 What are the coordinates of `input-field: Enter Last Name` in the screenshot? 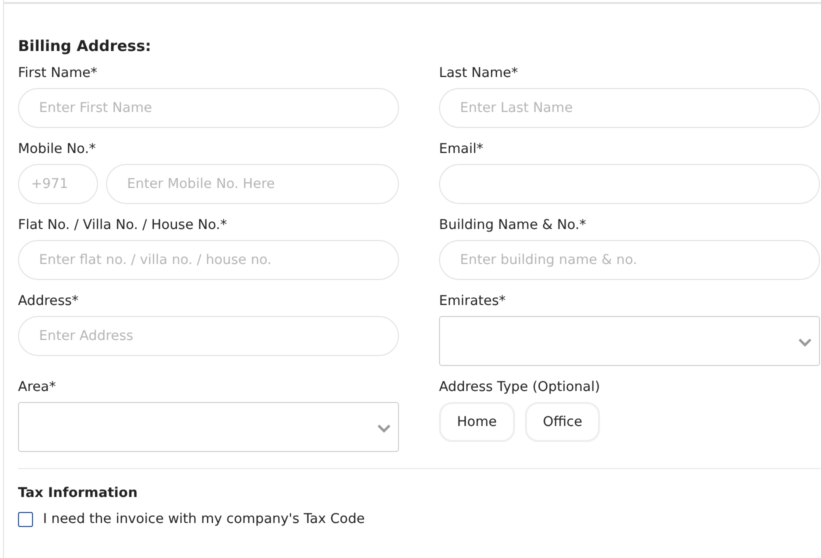 It's located at (629, 108).